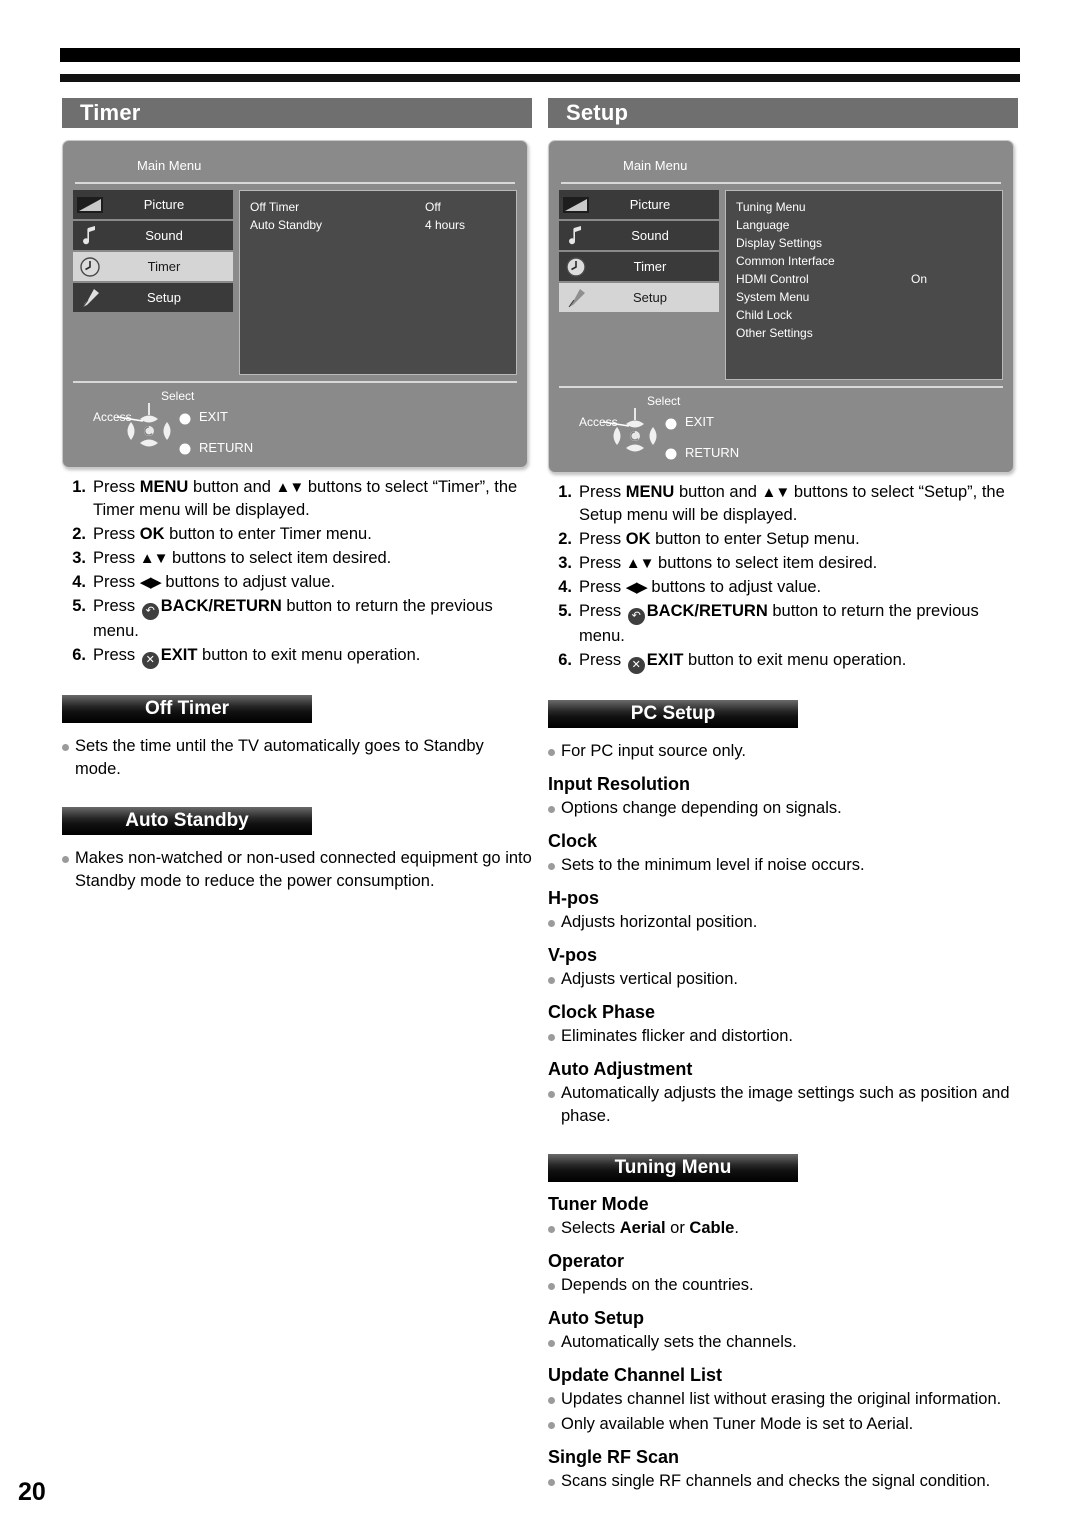 Image resolution: width=1080 pixels, height=1532 pixels. I want to click on osd-setting-row: Display Settings, so click(864, 243).